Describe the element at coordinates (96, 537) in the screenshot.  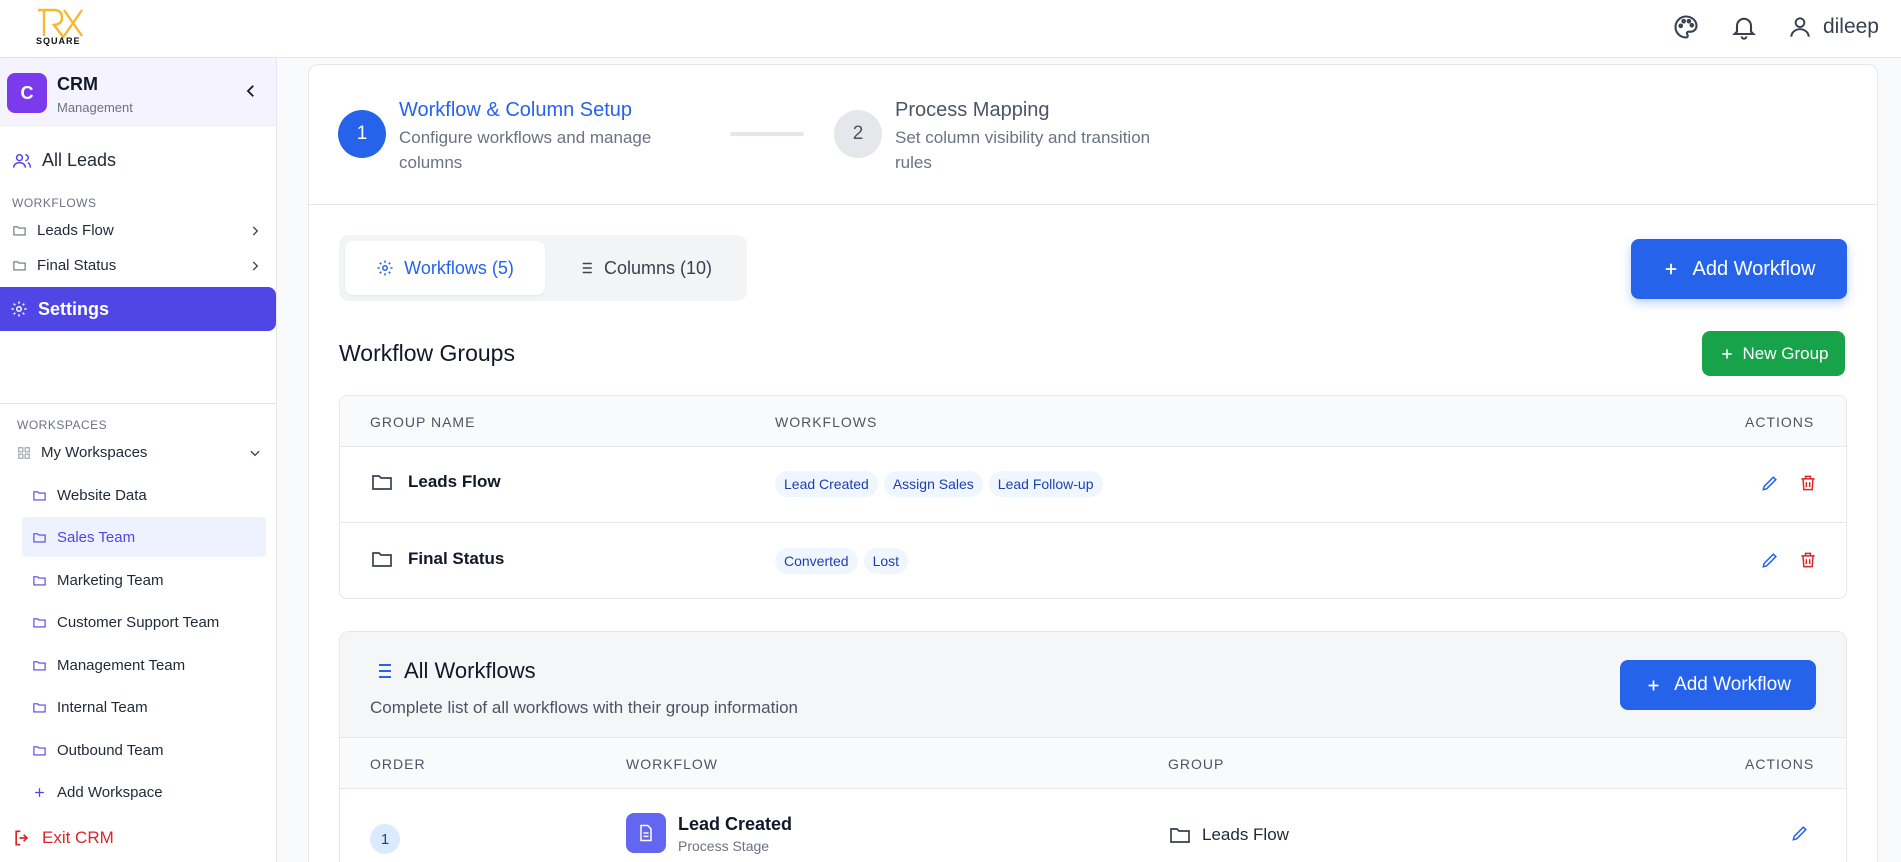
I see `workspace-label: Sales Team` at that location.